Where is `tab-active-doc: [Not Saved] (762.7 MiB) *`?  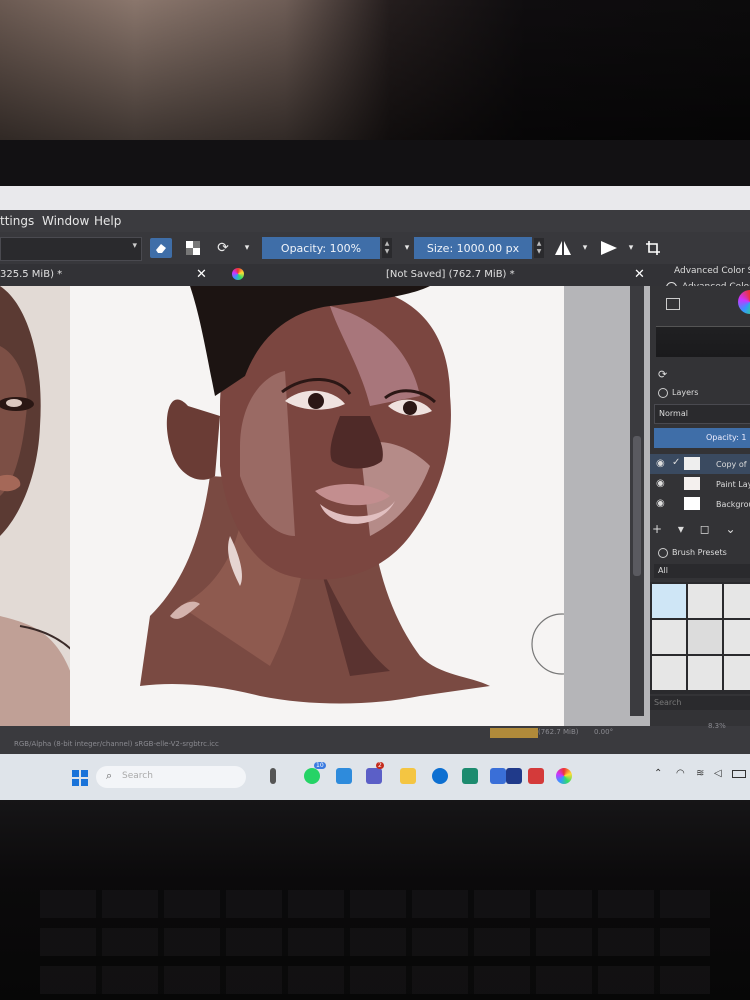
tab-active-doc: [Not Saved] (762.7 MiB) * is located at coordinates (450, 274).